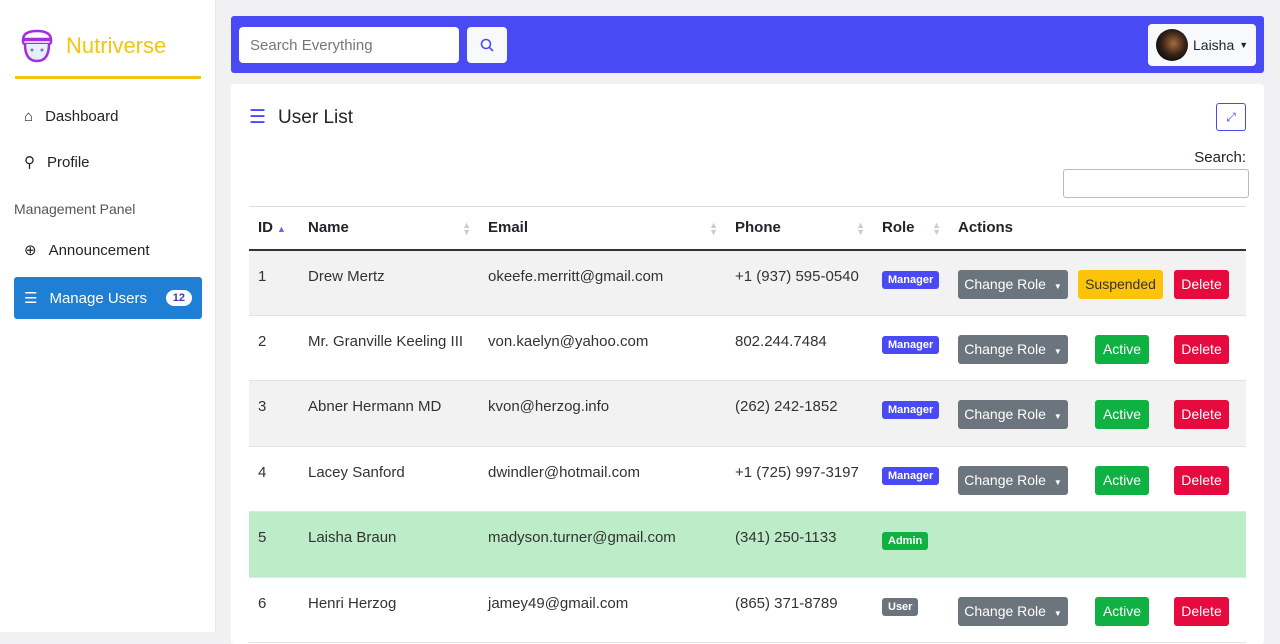 The height and width of the screenshot is (644, 1280). I want to click on id-text: 4, so click(262, 472).